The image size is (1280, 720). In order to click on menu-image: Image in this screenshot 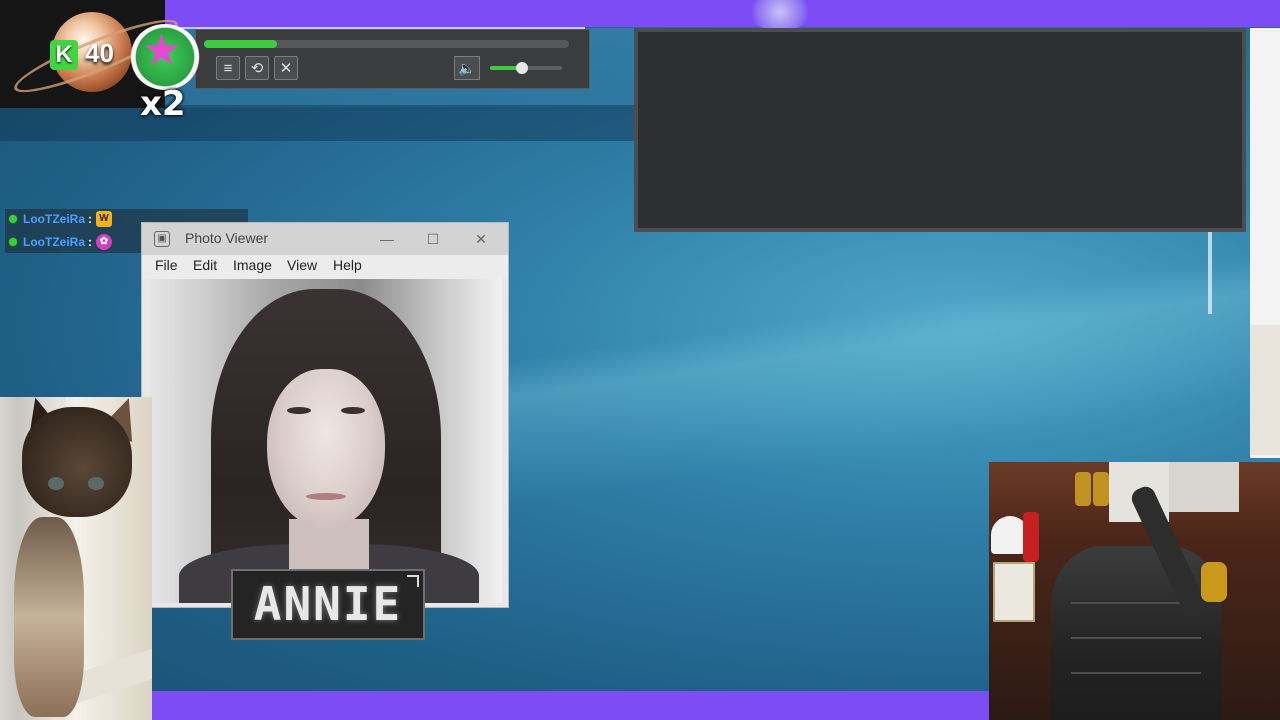, I will do `click(252, 265)`.